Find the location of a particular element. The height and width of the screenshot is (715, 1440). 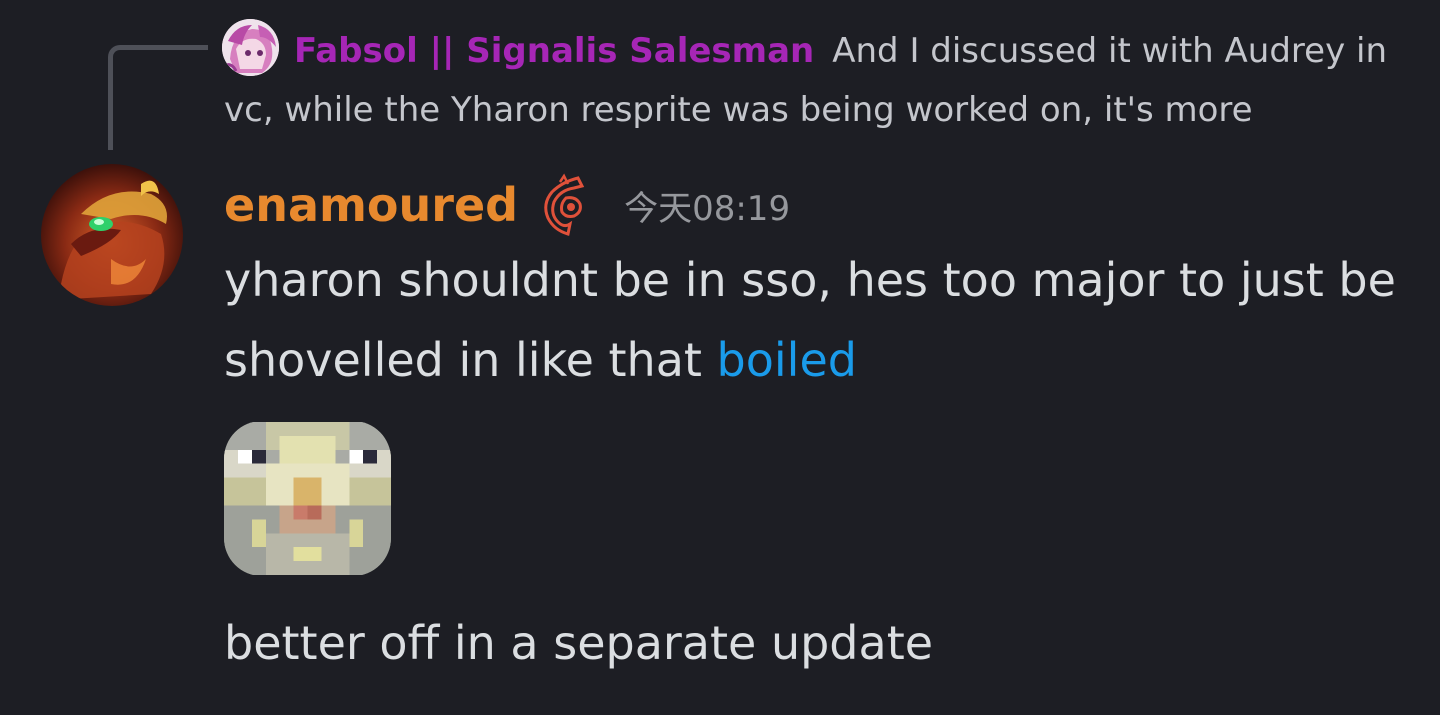

message-header: enamoured 今天08:19 is located at coordinates (507, 205).